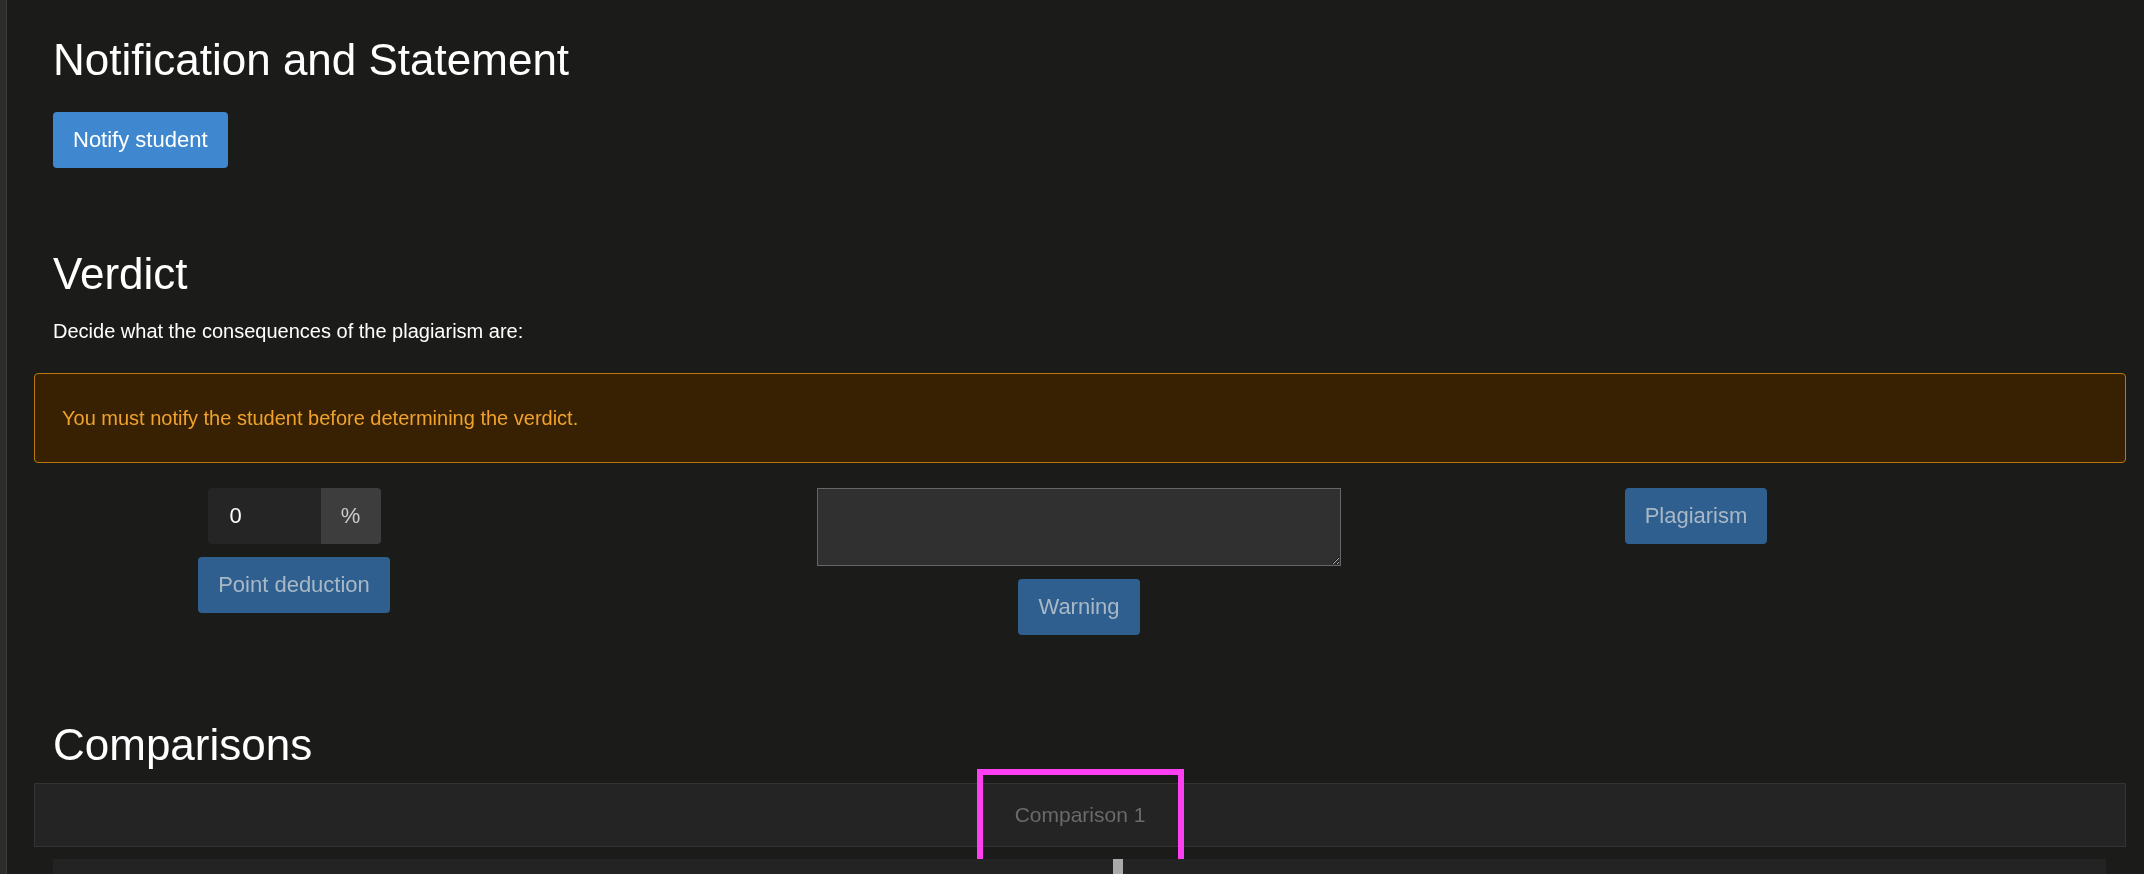  What do you see at coordinates (183, 745) in the screenshot?
I see `section-title: Comparisons` at bounding box center [183, 745].